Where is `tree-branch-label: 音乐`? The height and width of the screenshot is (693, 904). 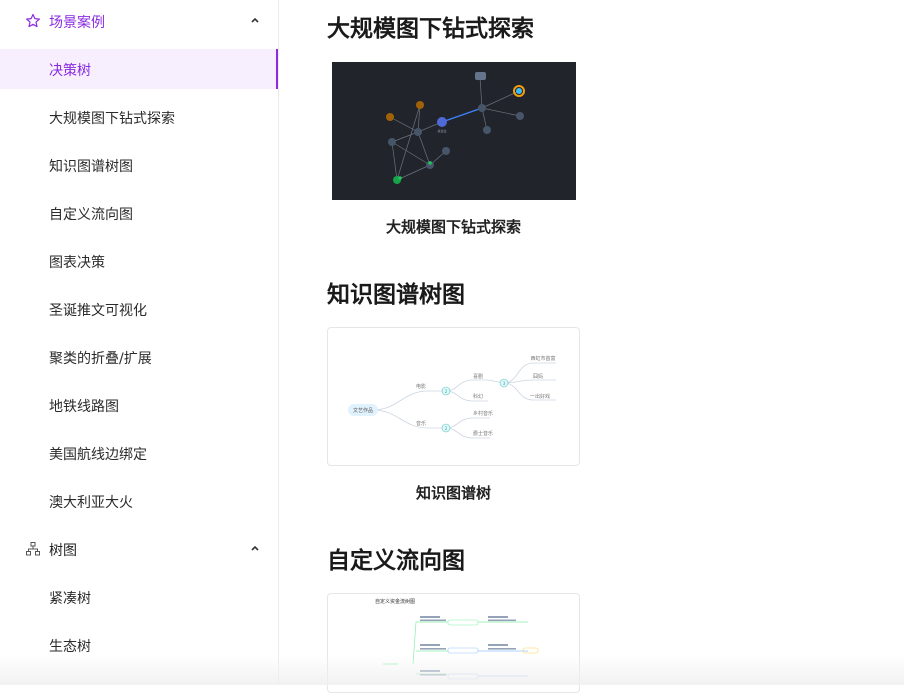 tree-branch-label: 音乐 is located at coordinates (421, 423).